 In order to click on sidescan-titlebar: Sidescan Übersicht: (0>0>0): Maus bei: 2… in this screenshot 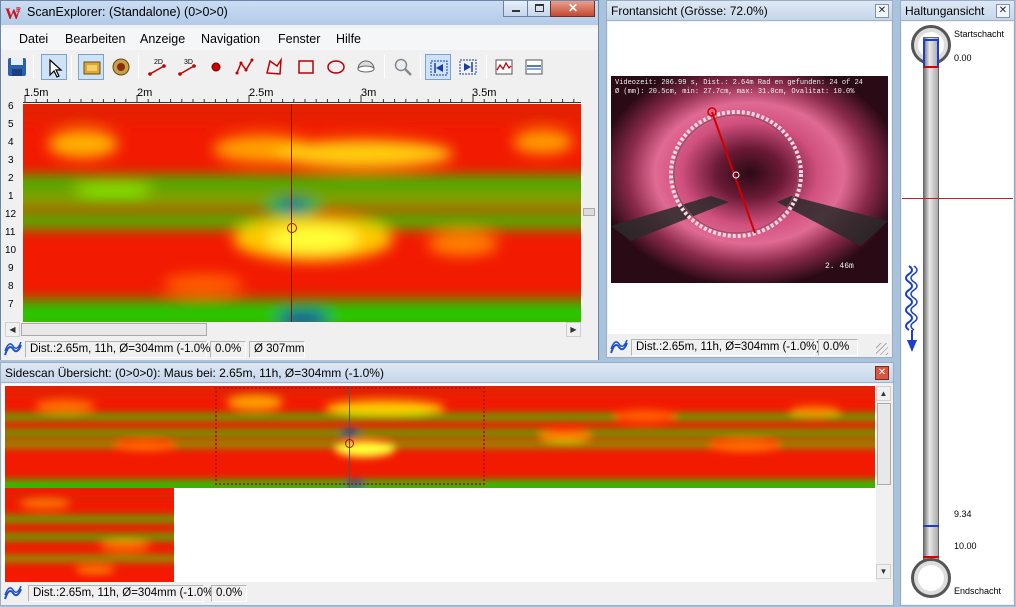, I will do `click(447, 373)`.